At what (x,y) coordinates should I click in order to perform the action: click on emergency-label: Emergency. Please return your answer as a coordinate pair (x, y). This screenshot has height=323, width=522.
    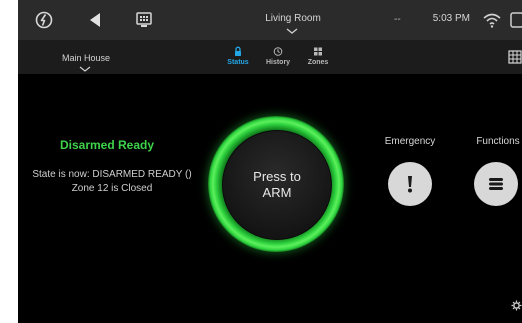
    Looking at the image, I should click on (410, 141).